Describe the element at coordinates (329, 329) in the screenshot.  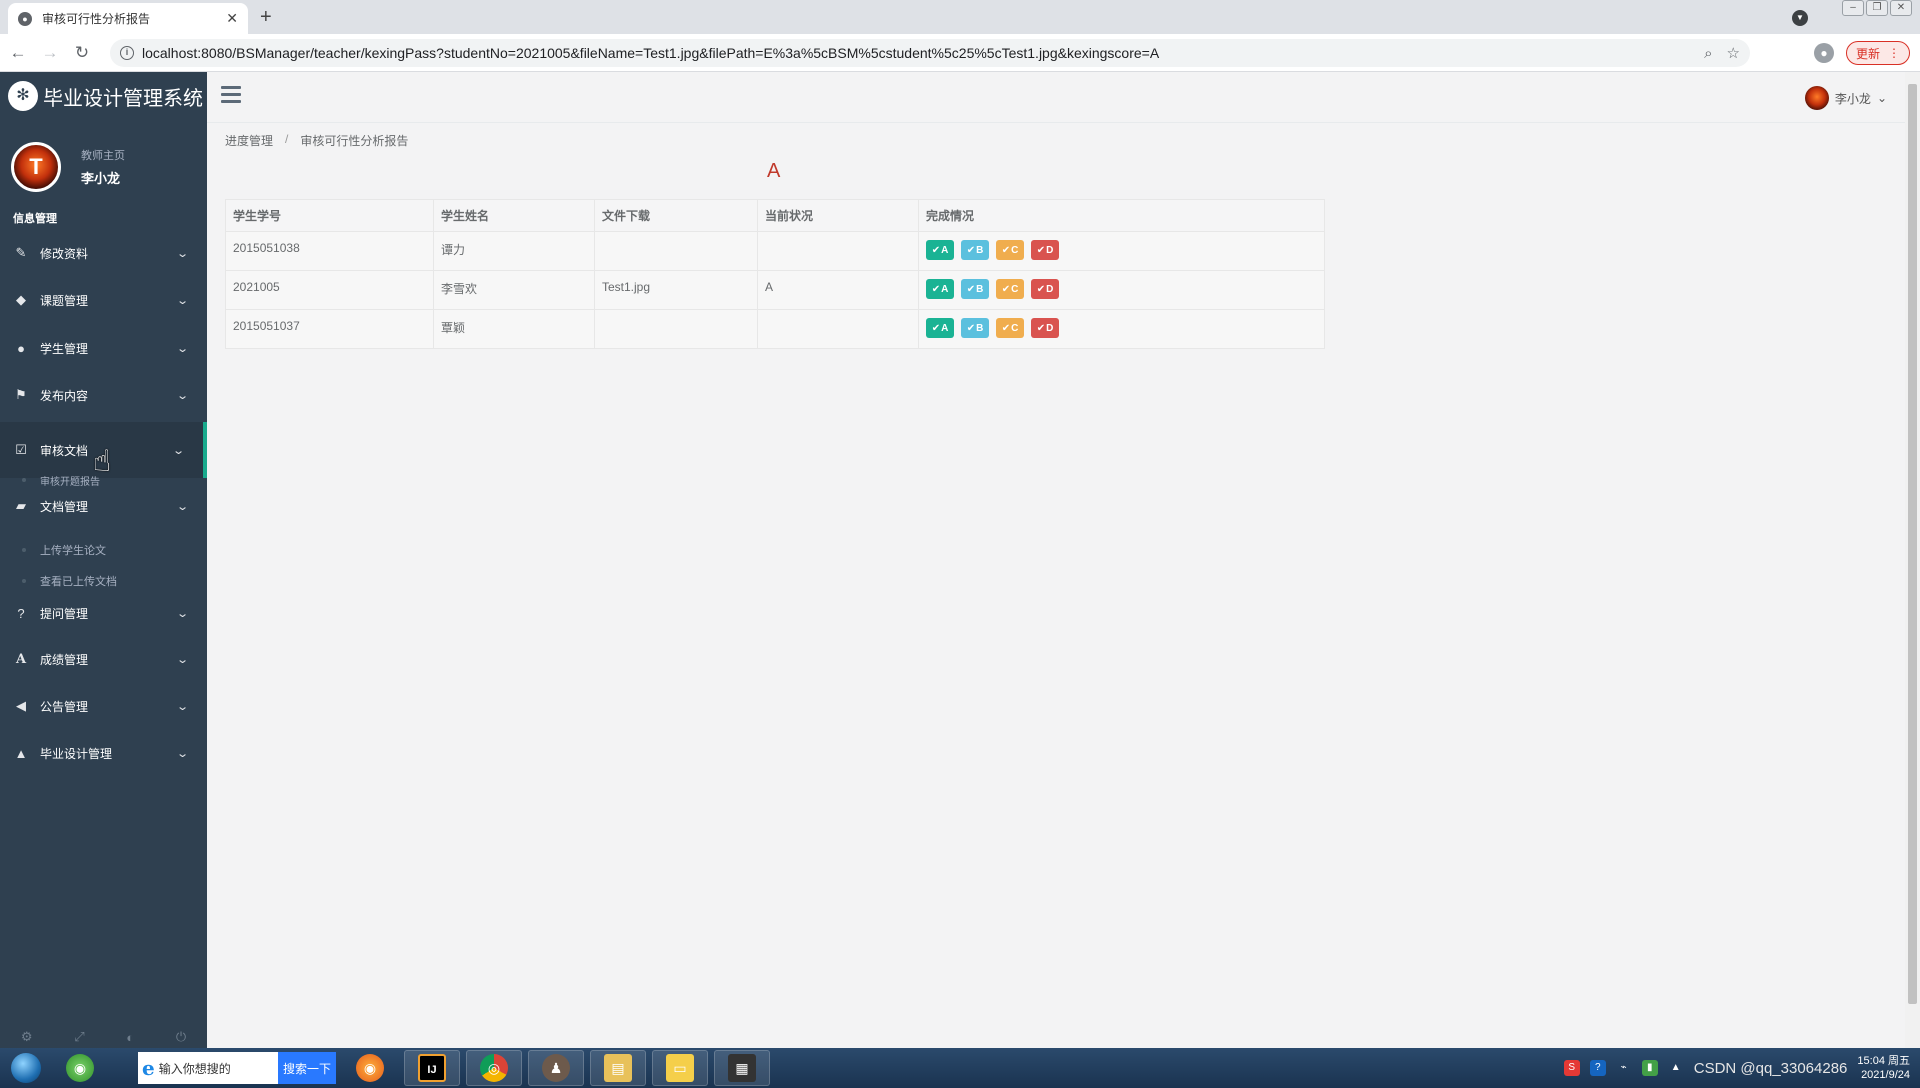
I see `student-no-cell: 2015051037` at that location.